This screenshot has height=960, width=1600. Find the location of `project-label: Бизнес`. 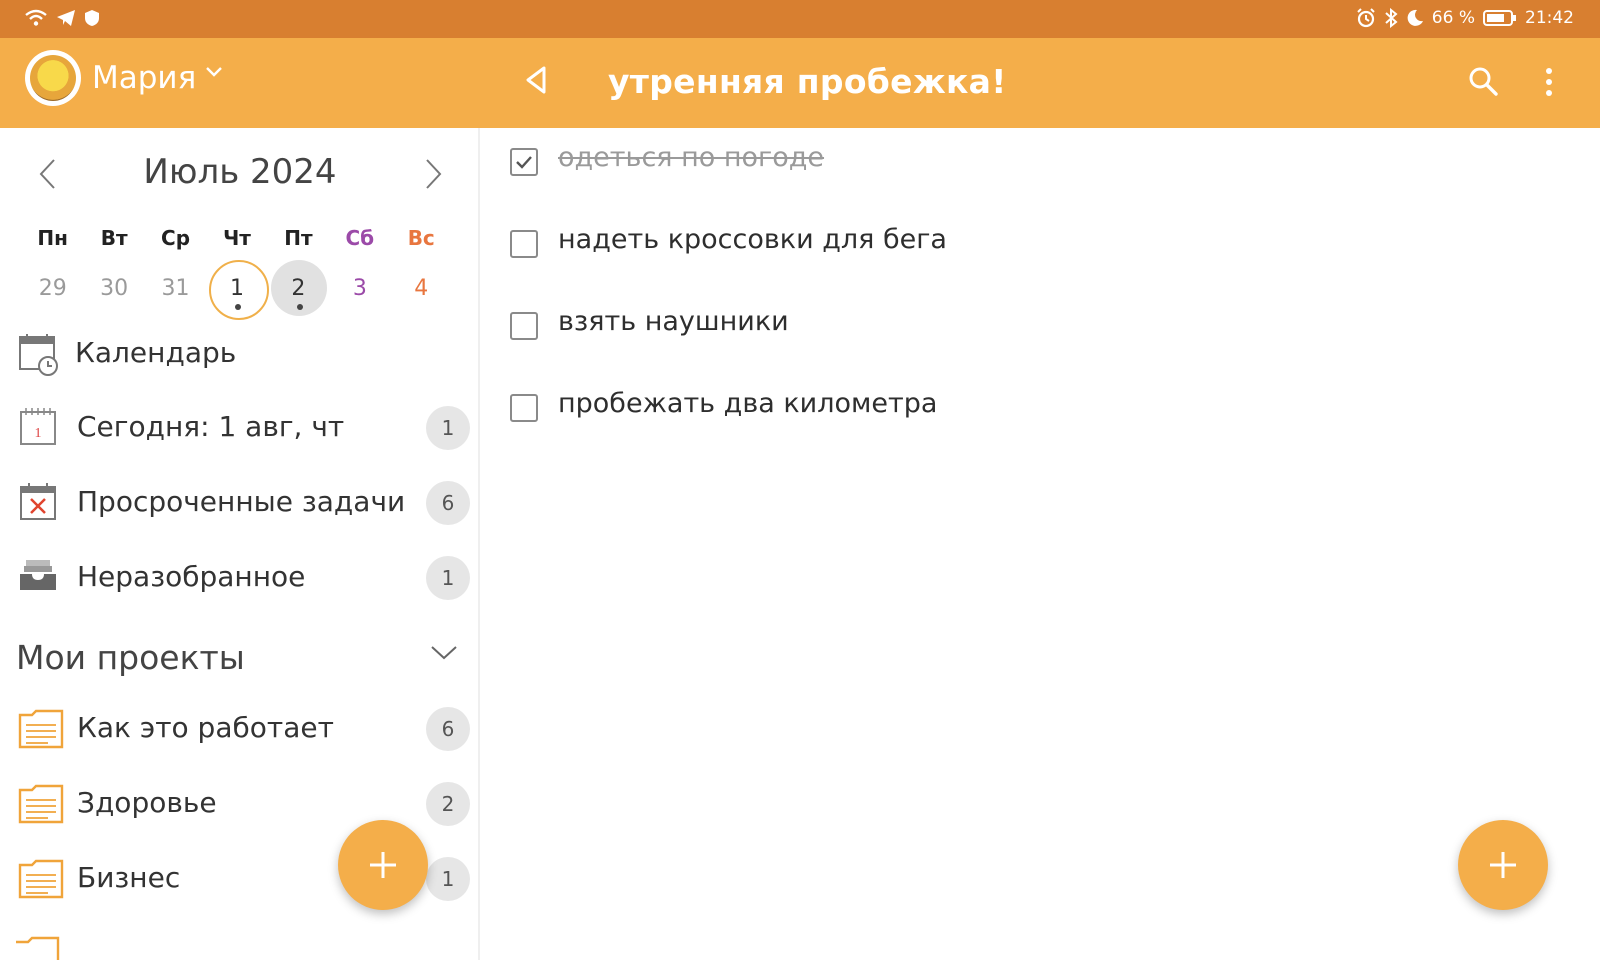

project-label: Бизнес is located at coordinates (129, 877).